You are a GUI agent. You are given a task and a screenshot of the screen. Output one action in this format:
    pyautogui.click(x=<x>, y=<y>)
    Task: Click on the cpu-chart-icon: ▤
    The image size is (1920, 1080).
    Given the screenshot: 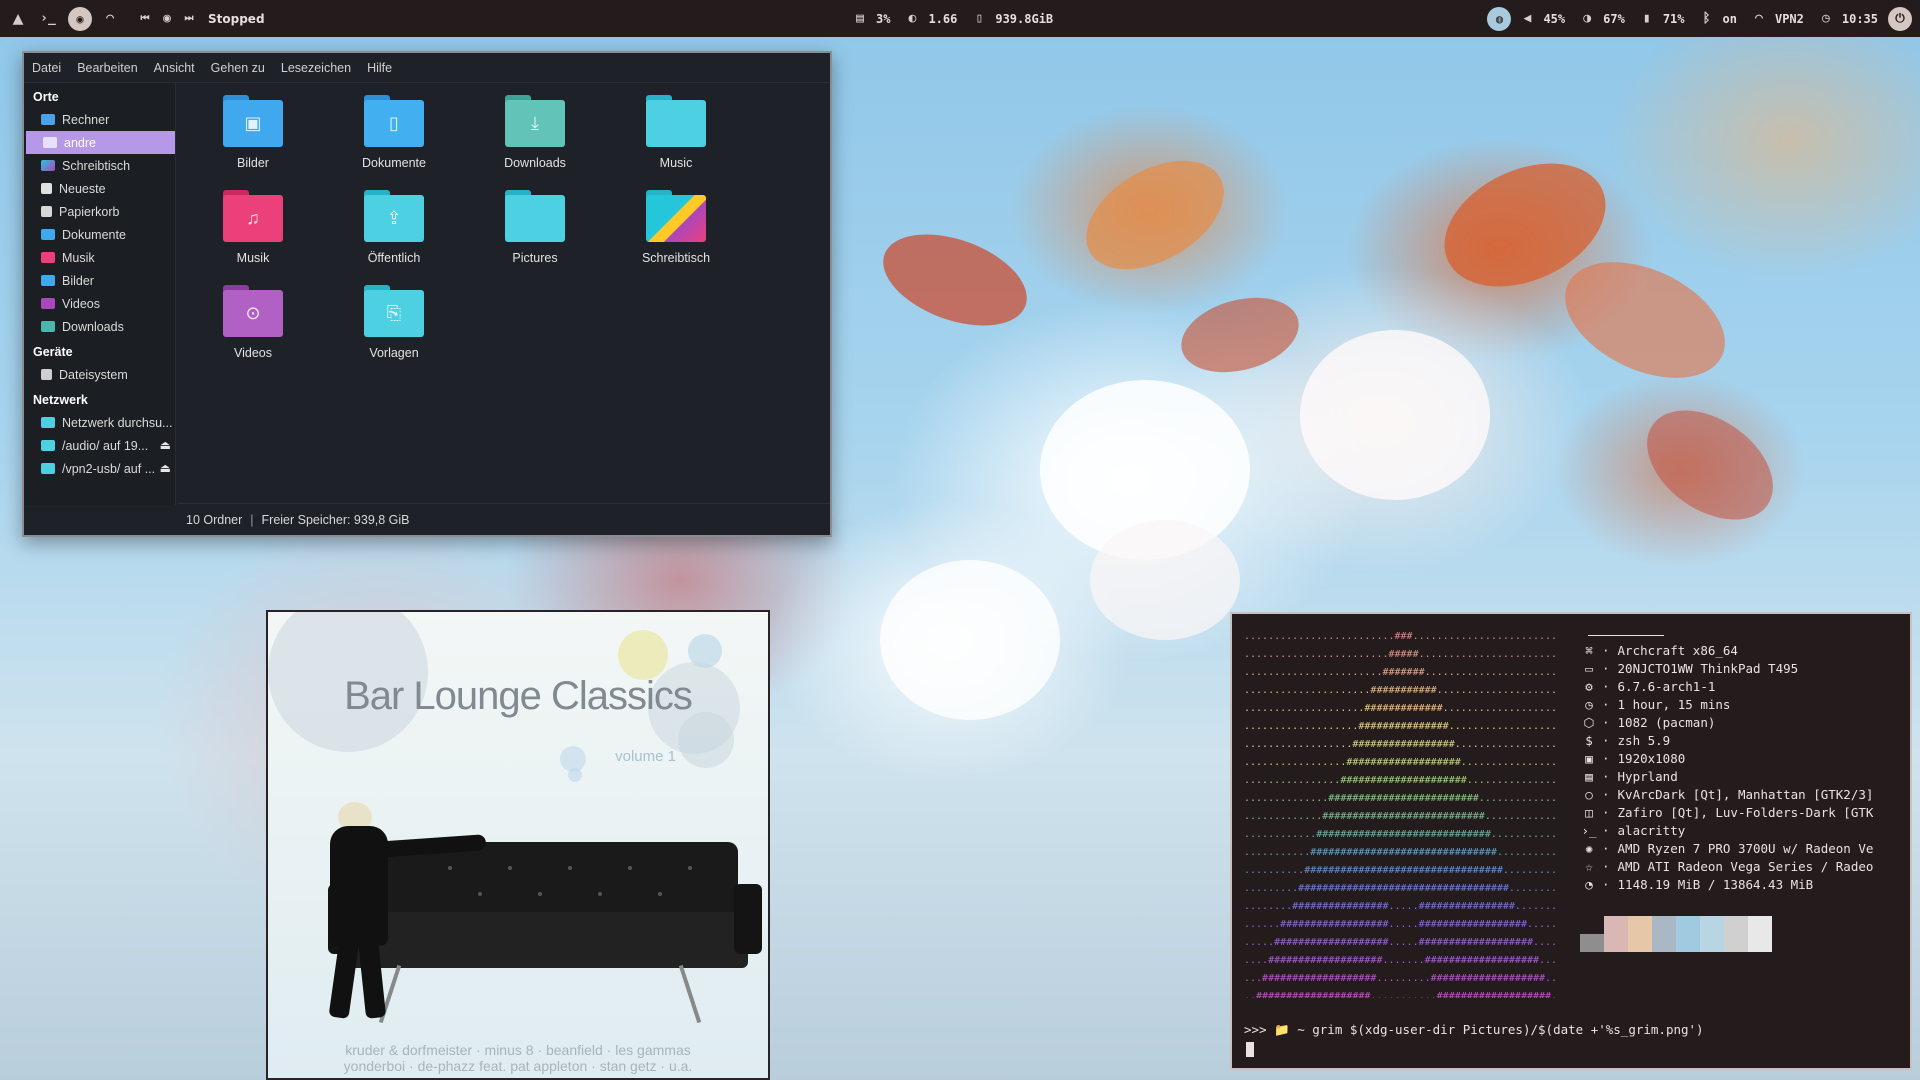 What is the action you would take?
    pyautogui.click(x=860, y=18)
    